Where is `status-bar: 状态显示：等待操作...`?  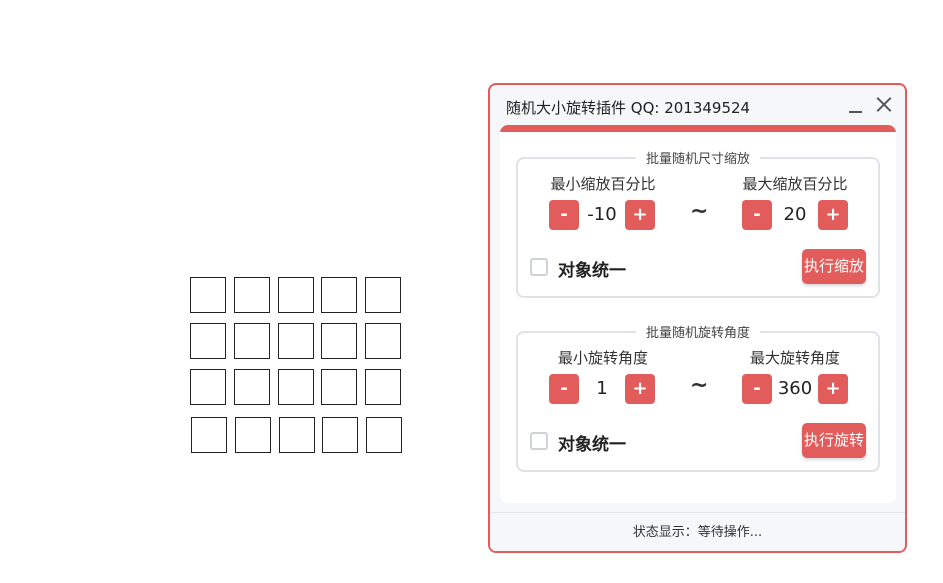 status-bar: 状态显示：等待操作... is located at coordinates (697, 531).